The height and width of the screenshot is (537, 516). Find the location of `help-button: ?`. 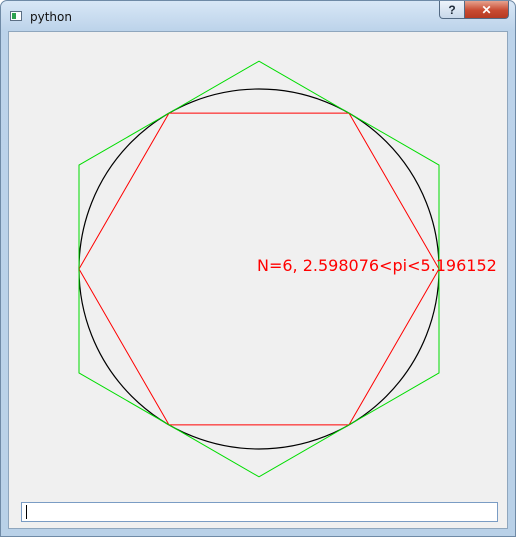

help-button: ? is located at coordinates (452, 10).